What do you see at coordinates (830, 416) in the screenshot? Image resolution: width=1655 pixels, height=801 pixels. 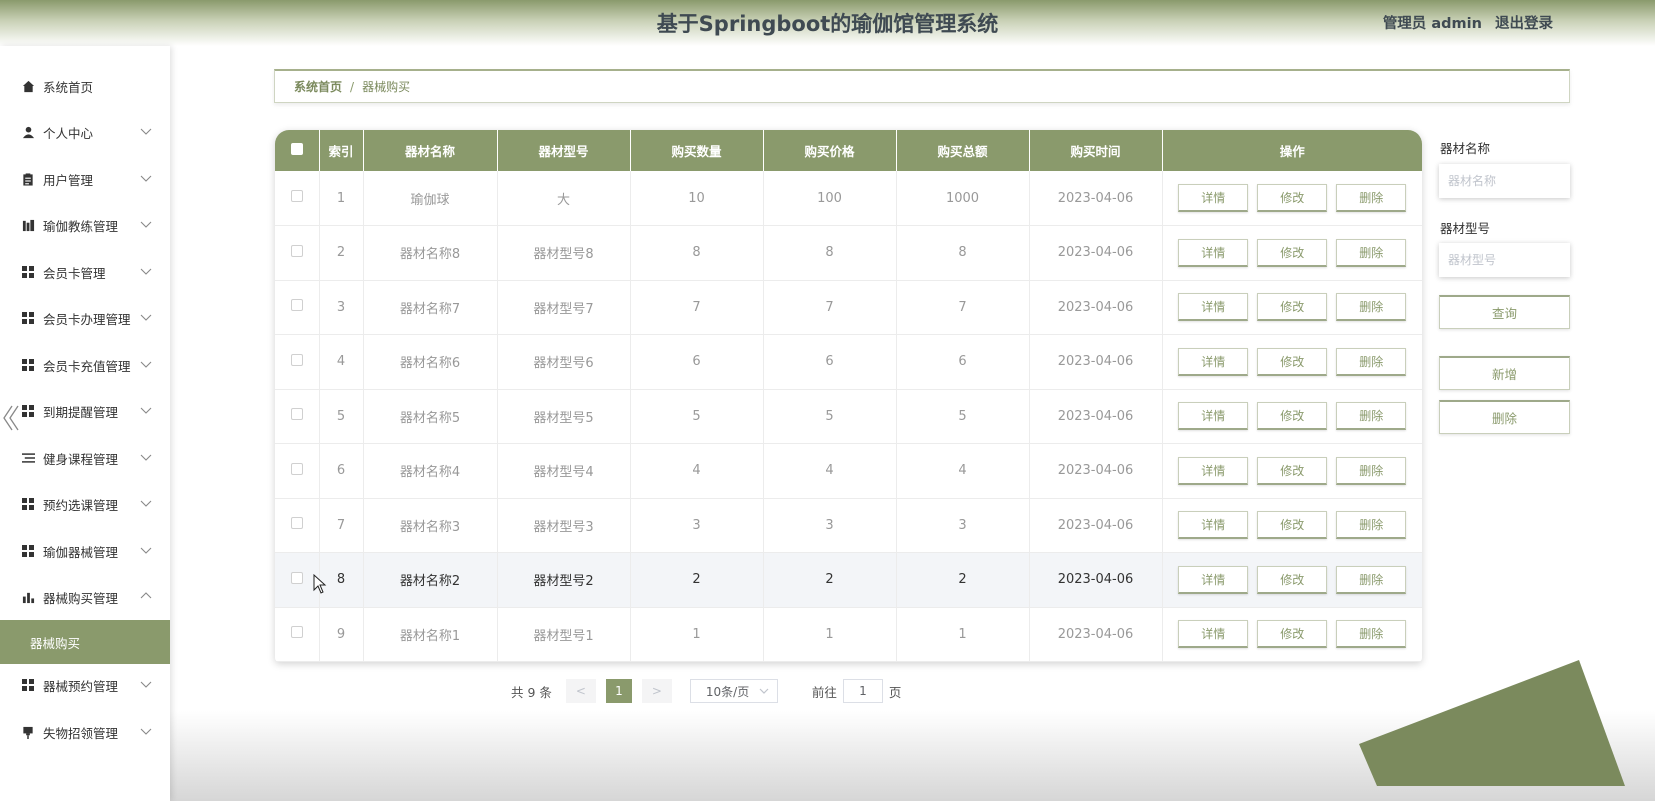 I see `cell-price: 5` at bounding box center [830, 416].